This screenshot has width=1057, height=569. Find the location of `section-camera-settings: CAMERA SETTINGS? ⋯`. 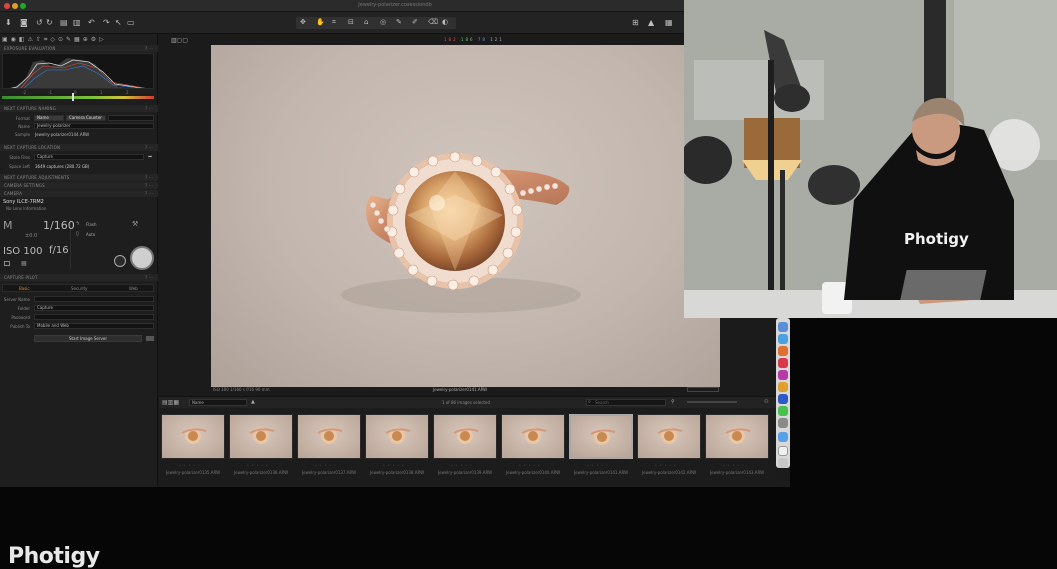

section-camera-settings: CAMERA SETTINGS? ⋯ is located at coordinates (79, 185).